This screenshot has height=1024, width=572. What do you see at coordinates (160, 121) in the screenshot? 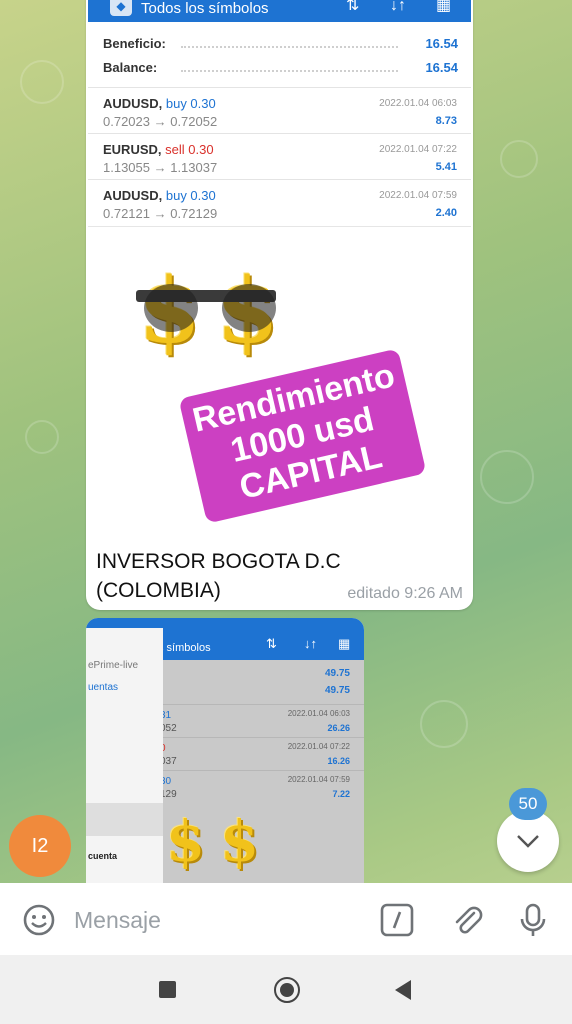
I see `trade-prices: 0.72023 → 0.72052` at bounding box center [160, 121].